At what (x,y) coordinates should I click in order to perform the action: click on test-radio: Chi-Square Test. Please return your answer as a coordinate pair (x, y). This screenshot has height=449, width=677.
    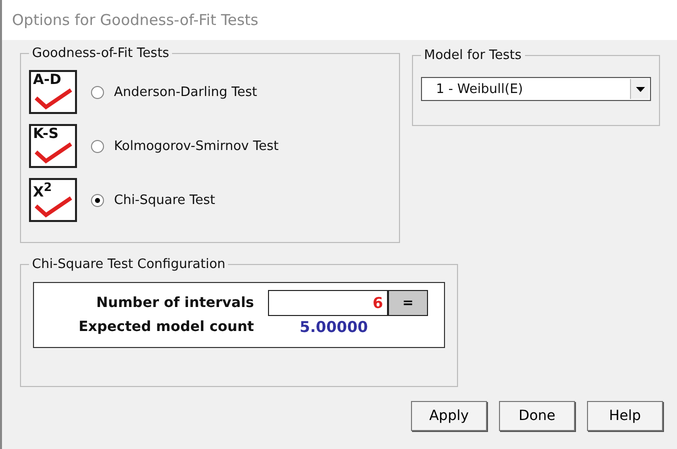
    Looking at the image, I should click on (153, 200).